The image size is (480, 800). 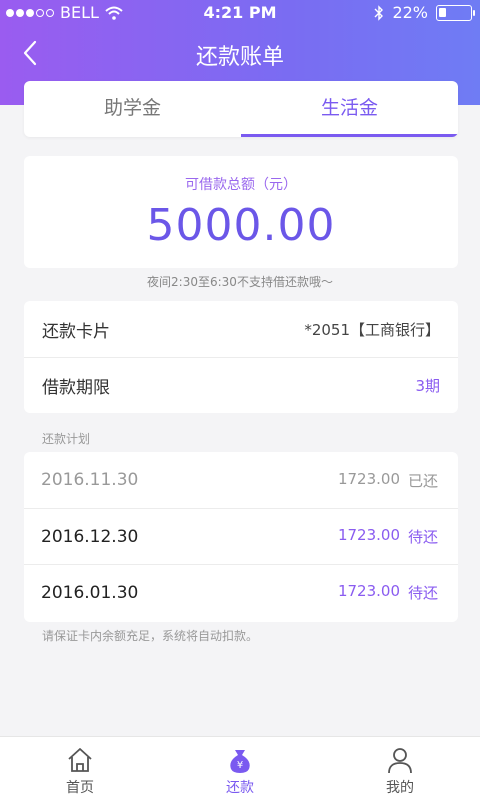 What do you see at coordinates (150, 636) in the screenshot?
I see `auto-debit-note: 请保证卡内余额充足，系统将自动扣款。` at bounding box center [150, 636].